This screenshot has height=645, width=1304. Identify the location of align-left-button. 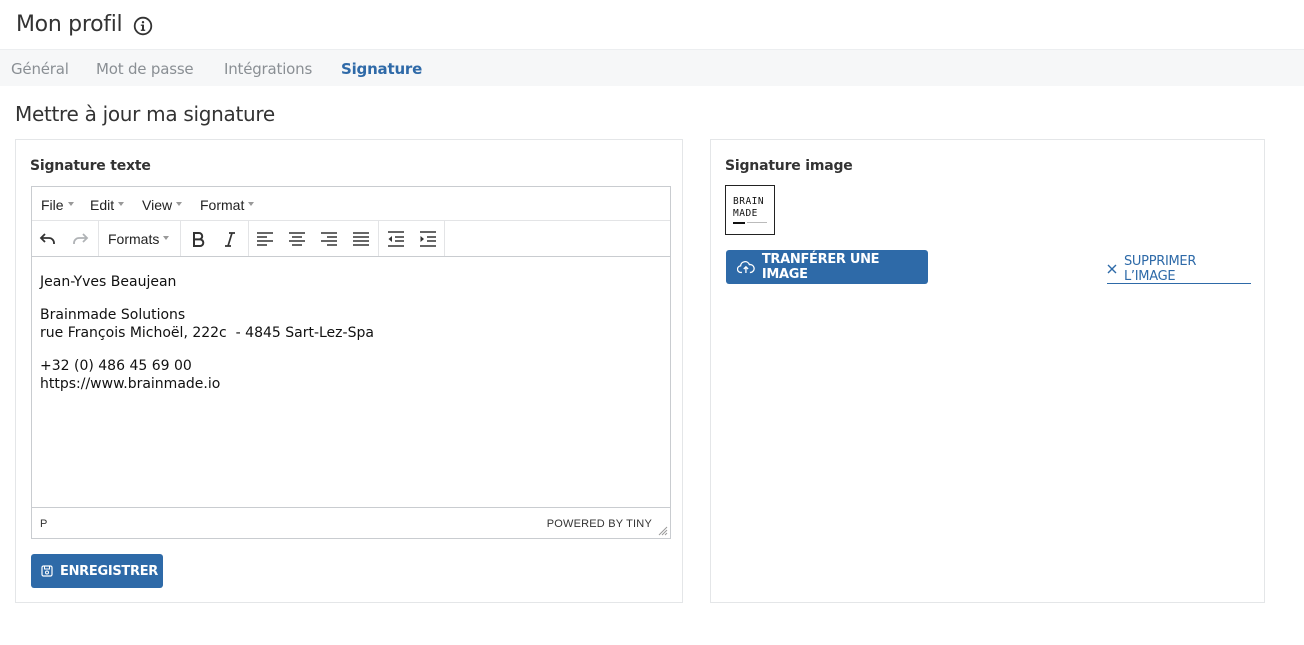
(265, 239).